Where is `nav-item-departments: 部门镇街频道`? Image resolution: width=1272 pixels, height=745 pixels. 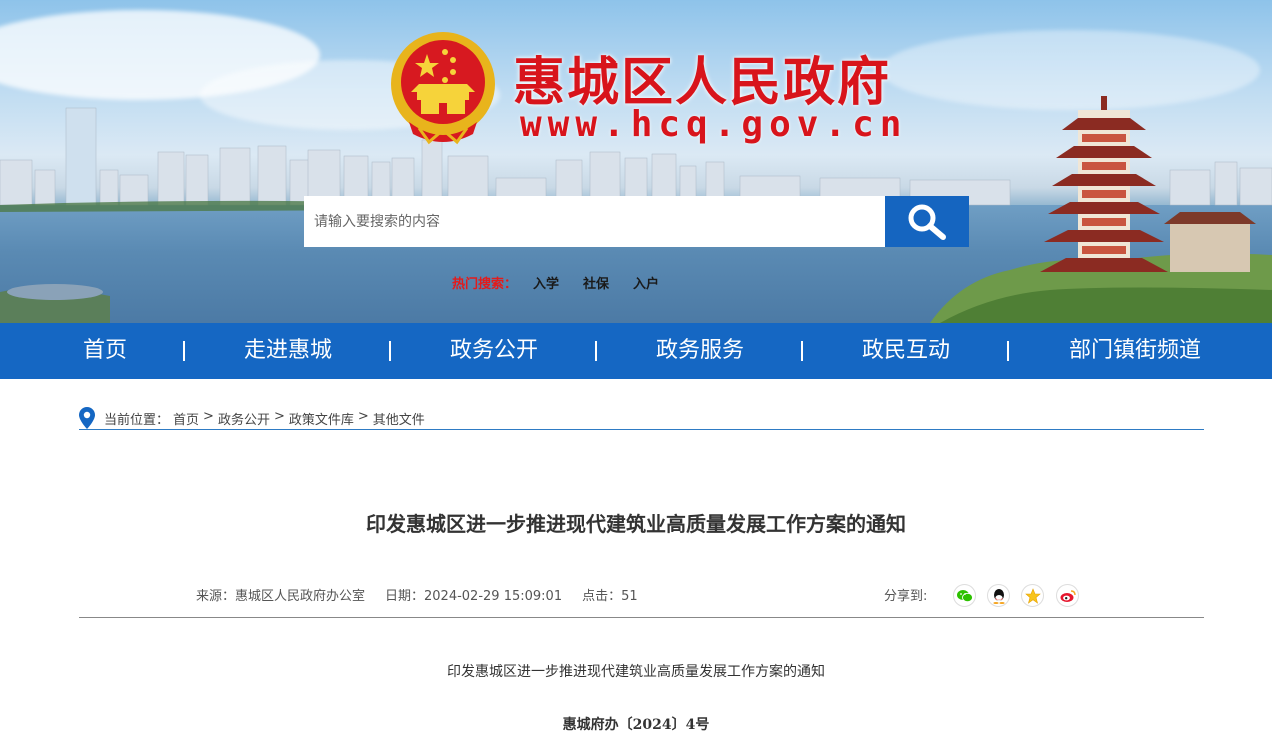
nav-item-departments: 部门镇街频道 is located at coordinates (1135, 351).